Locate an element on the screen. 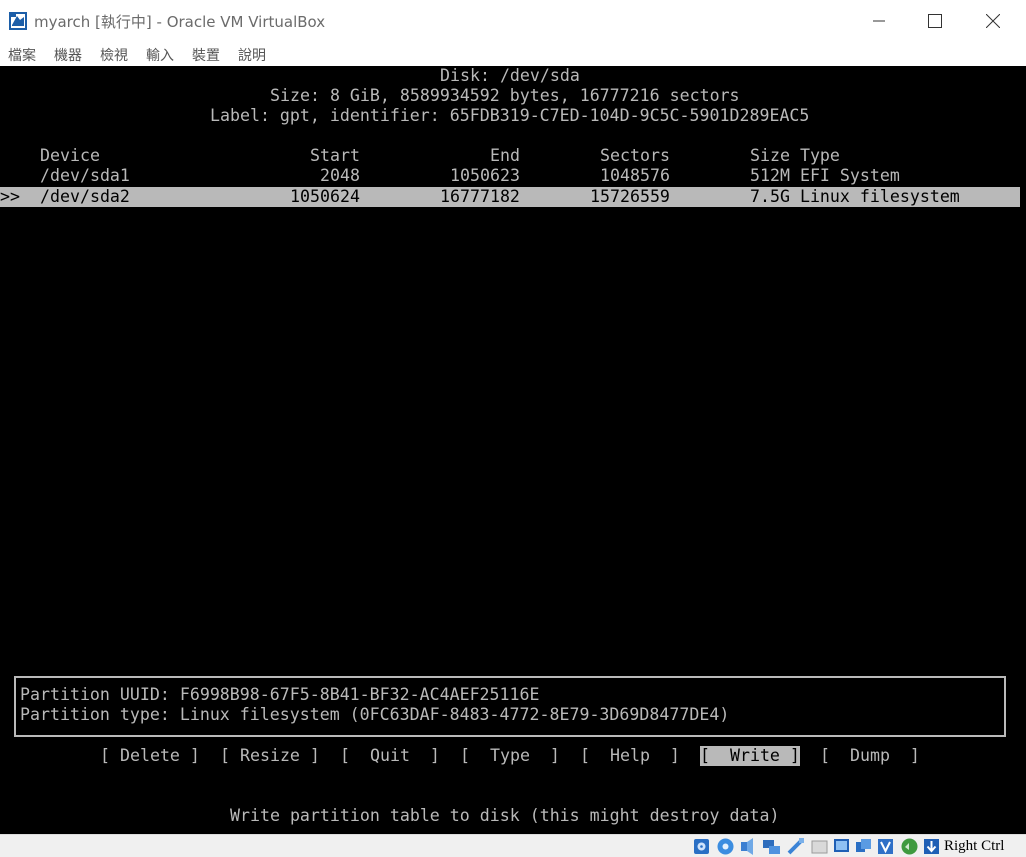  maximize-button is located at coordinates (935, 21).